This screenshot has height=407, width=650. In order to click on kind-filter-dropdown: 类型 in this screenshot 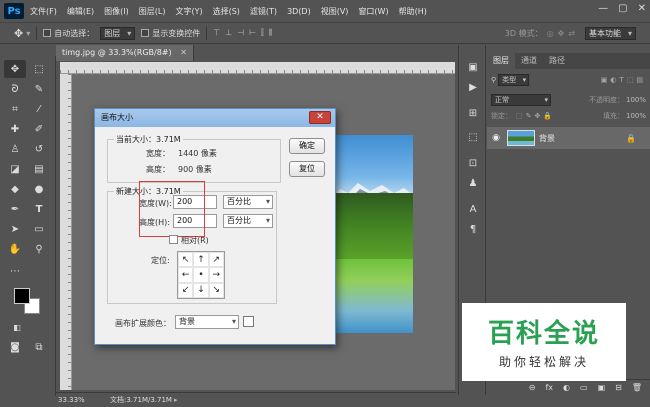, I will do `click(514, 80)`.